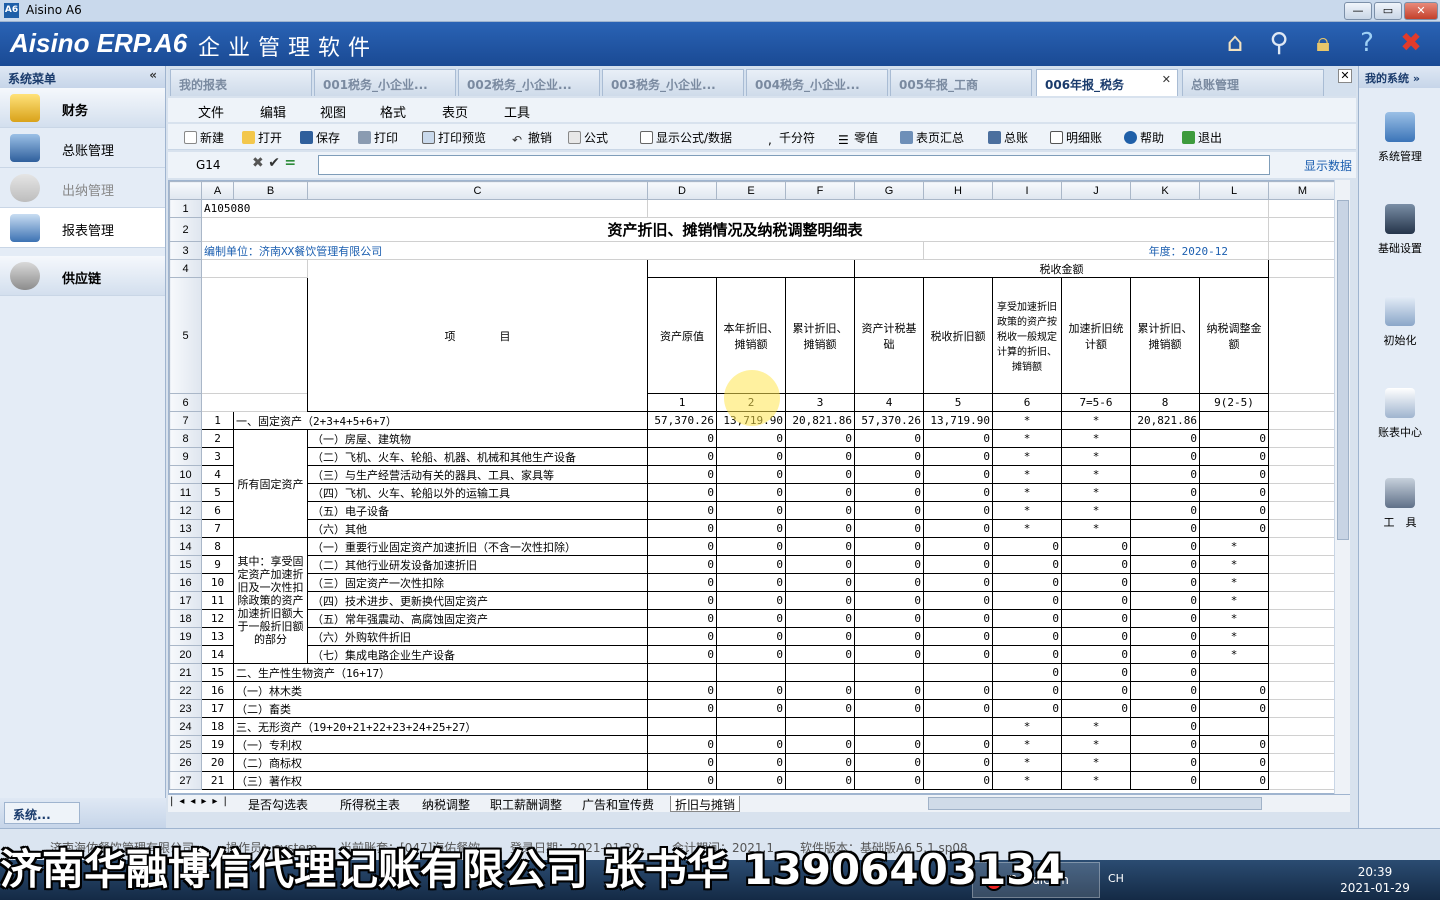  Describe the element at coordinates (82, 276) in the screenshot. I see `nav-supply-chain: 供应链` at that location.